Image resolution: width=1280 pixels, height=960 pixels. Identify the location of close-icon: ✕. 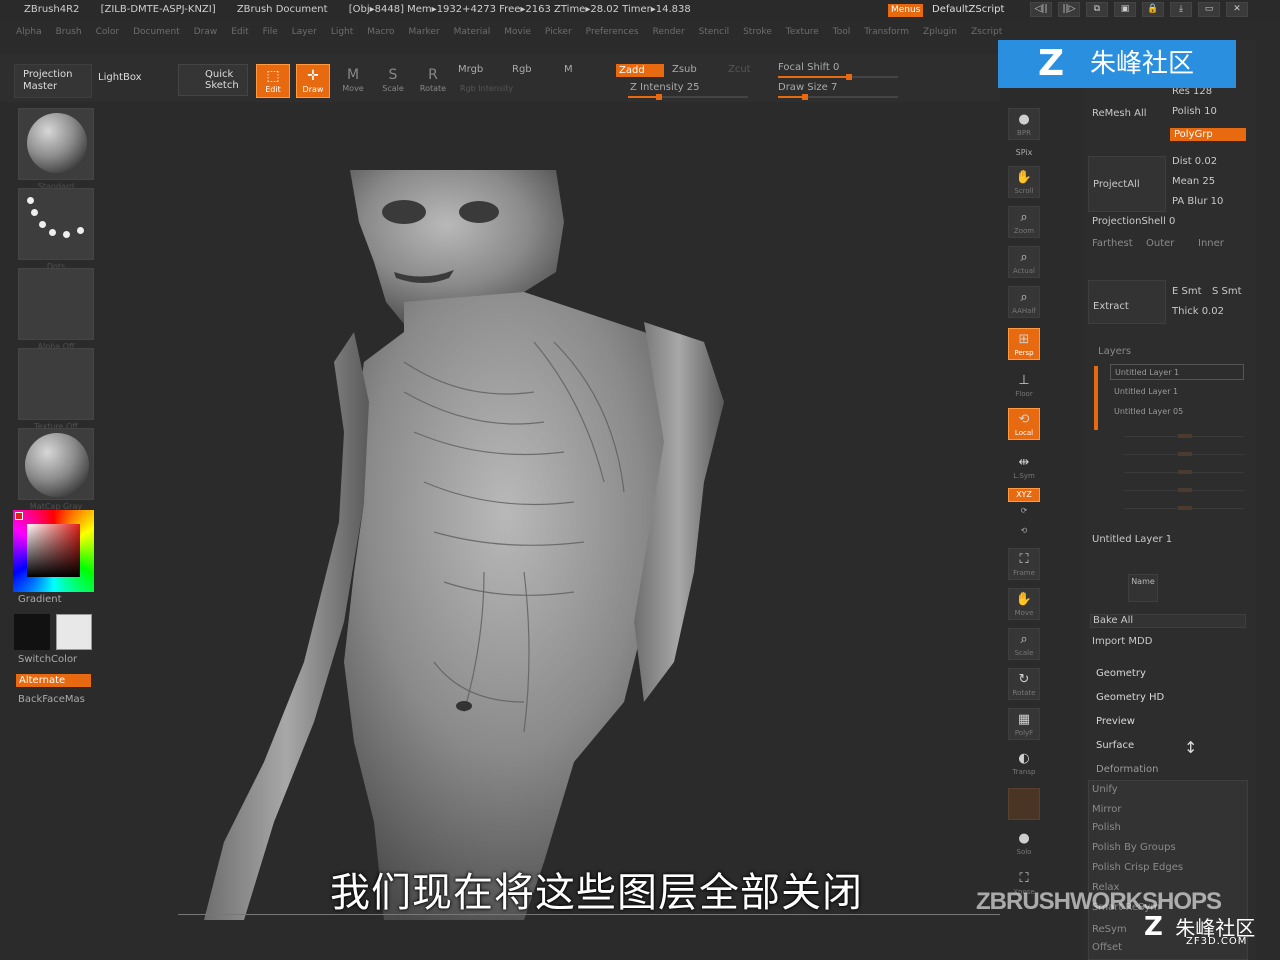
(1237, 9).